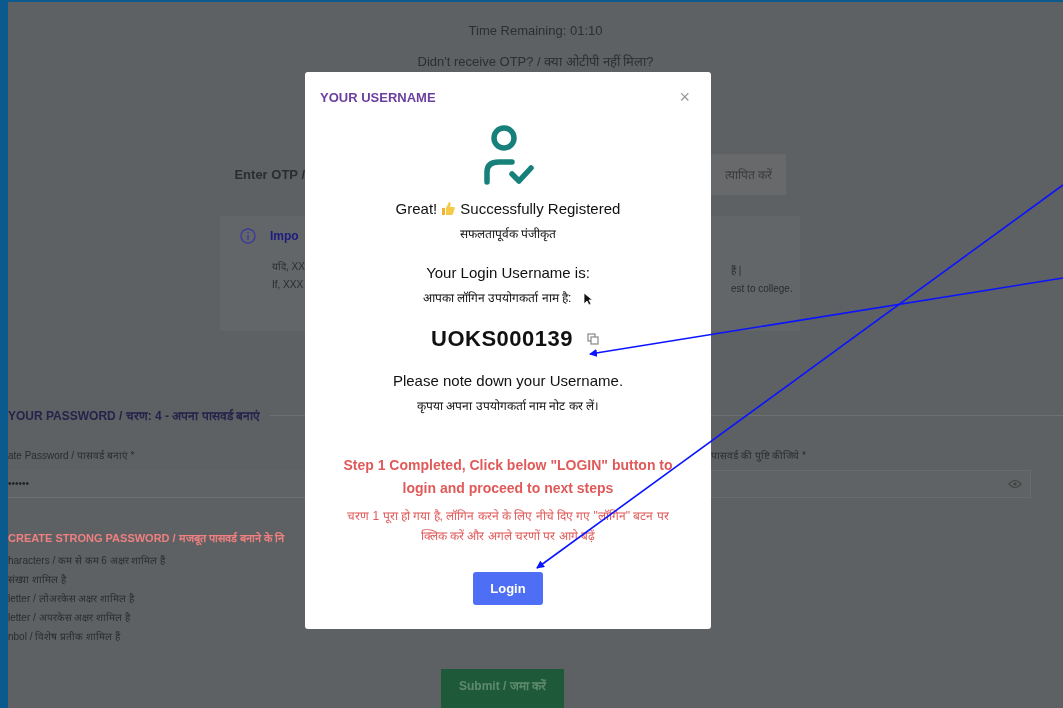 The width and height of the screenshot is (1063, 708). What do you see at coordinates (502, 339) in the screenshot?
I see `username-text: UOKS000139` at bounding box center [502, 339].